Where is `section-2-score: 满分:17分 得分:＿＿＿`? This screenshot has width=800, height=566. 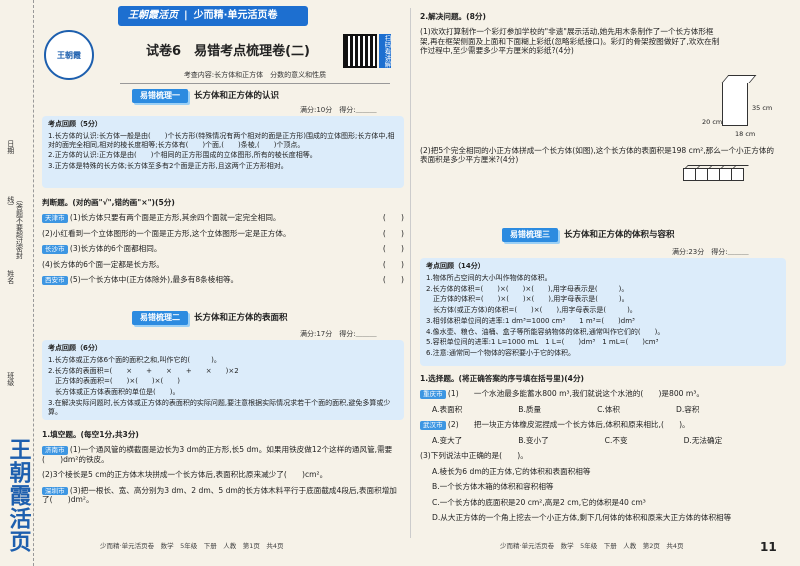
section-2-score: 满分:17分 得分:＿＿＿ is located at coordinates (338, 334).